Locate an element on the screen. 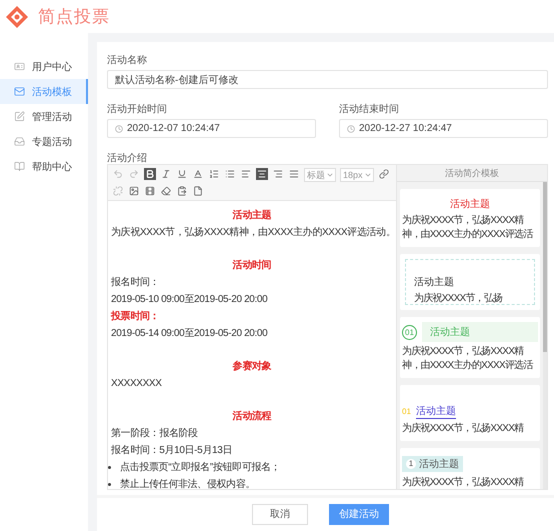 The width and height of the screenshot is (554, 531). link-button is located at coordinates (384, 174).